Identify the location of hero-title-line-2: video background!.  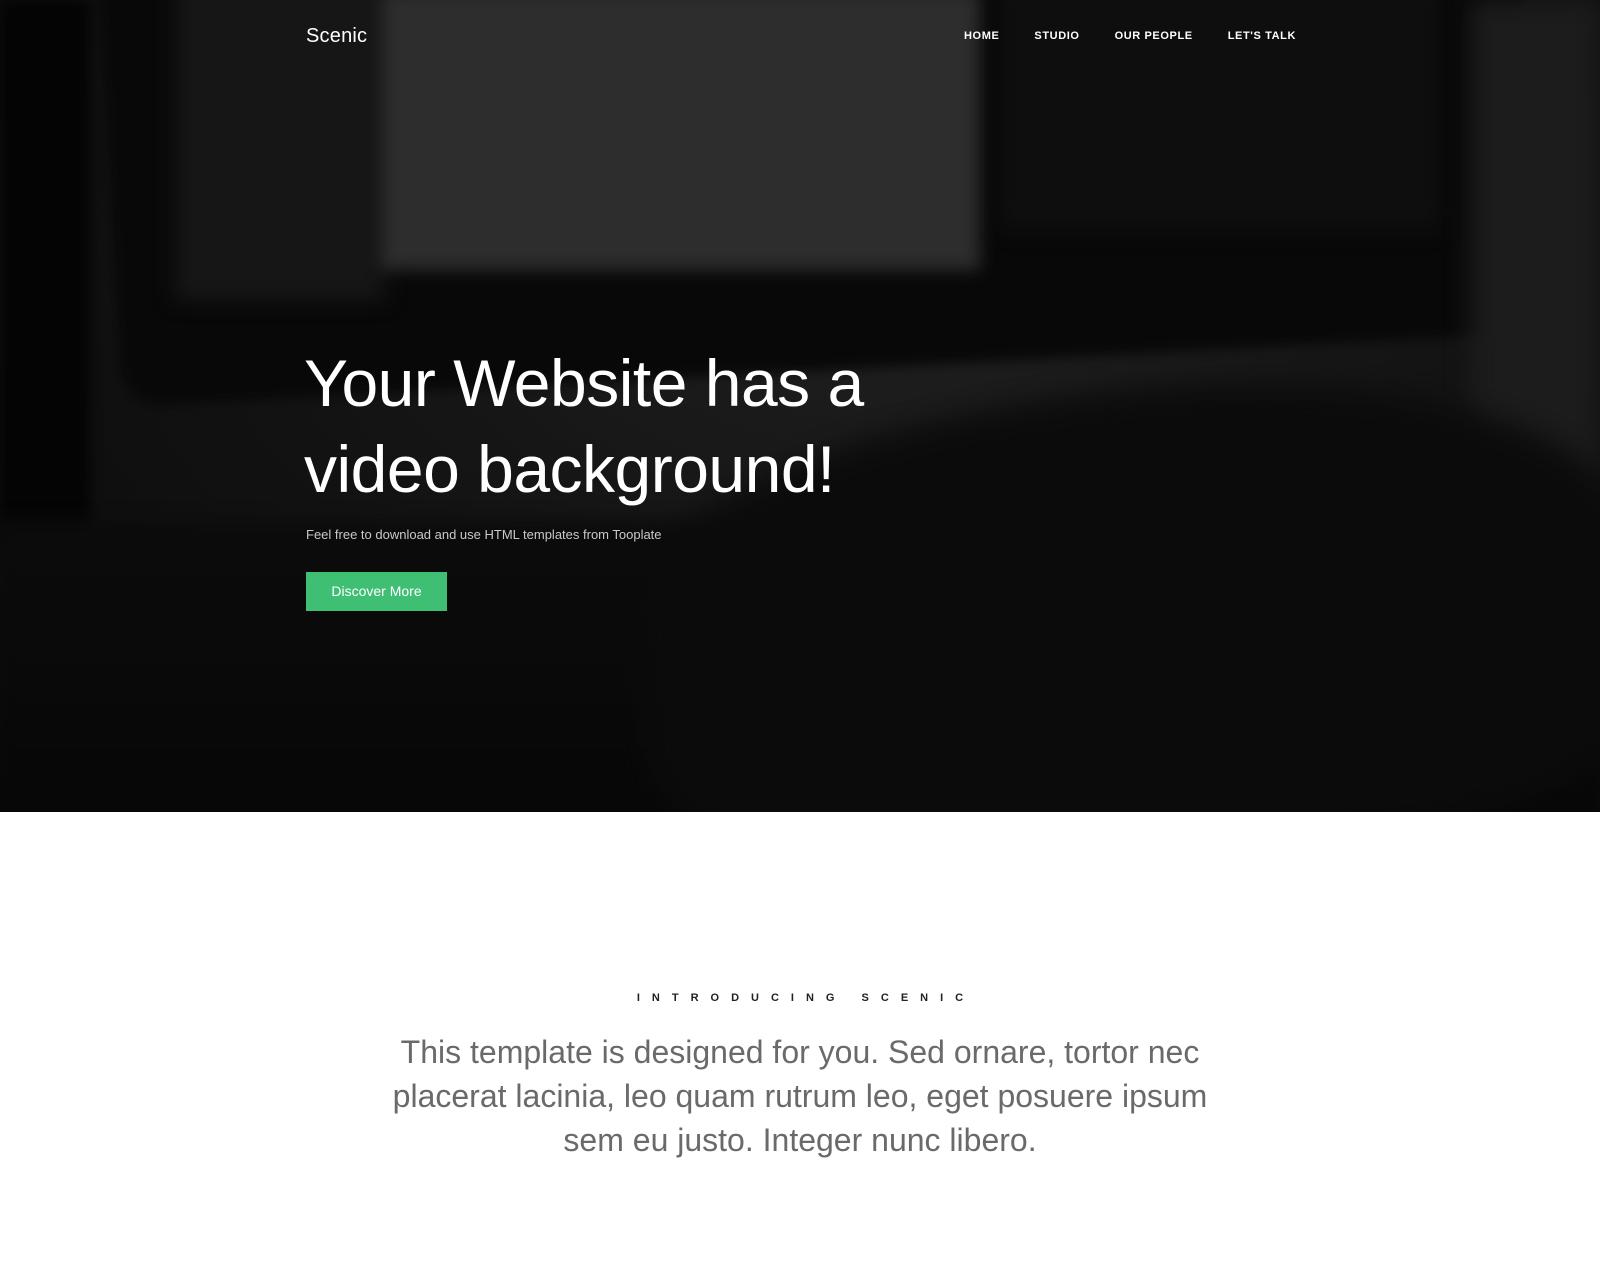
(569, 469).